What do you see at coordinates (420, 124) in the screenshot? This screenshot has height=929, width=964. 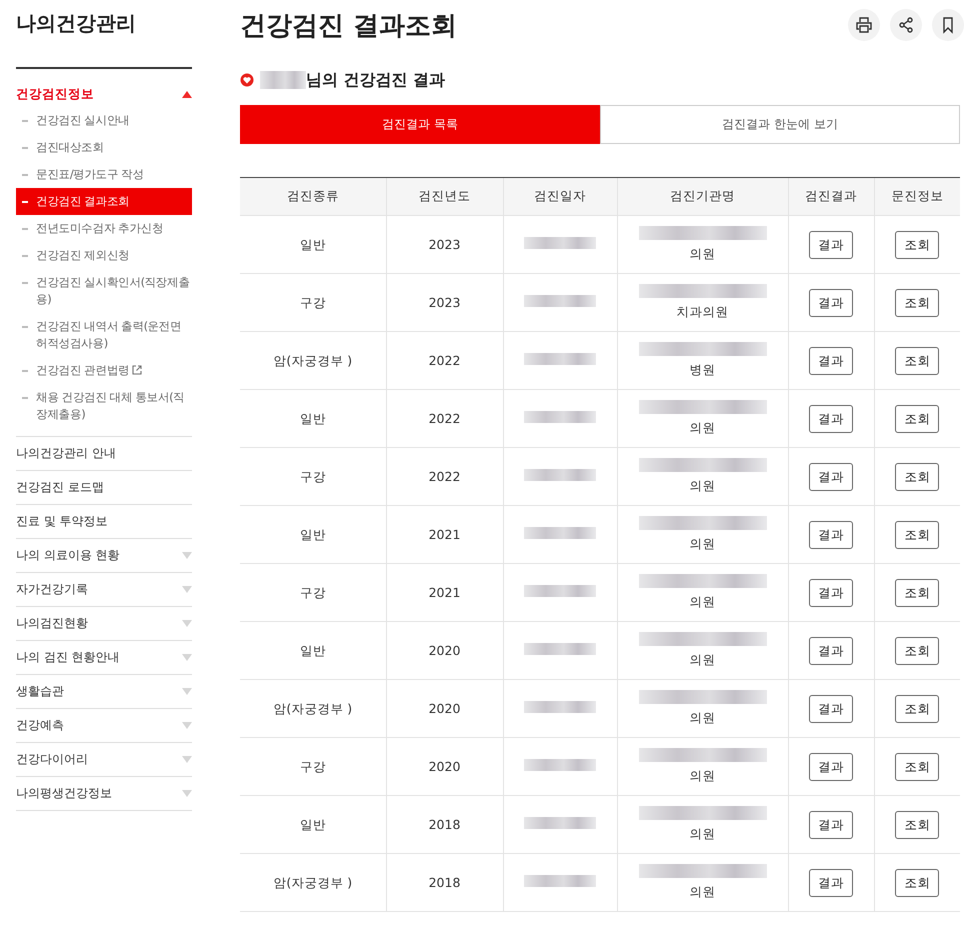 I see `tab: 검진결과 목록` at bounding box center [420, 124].